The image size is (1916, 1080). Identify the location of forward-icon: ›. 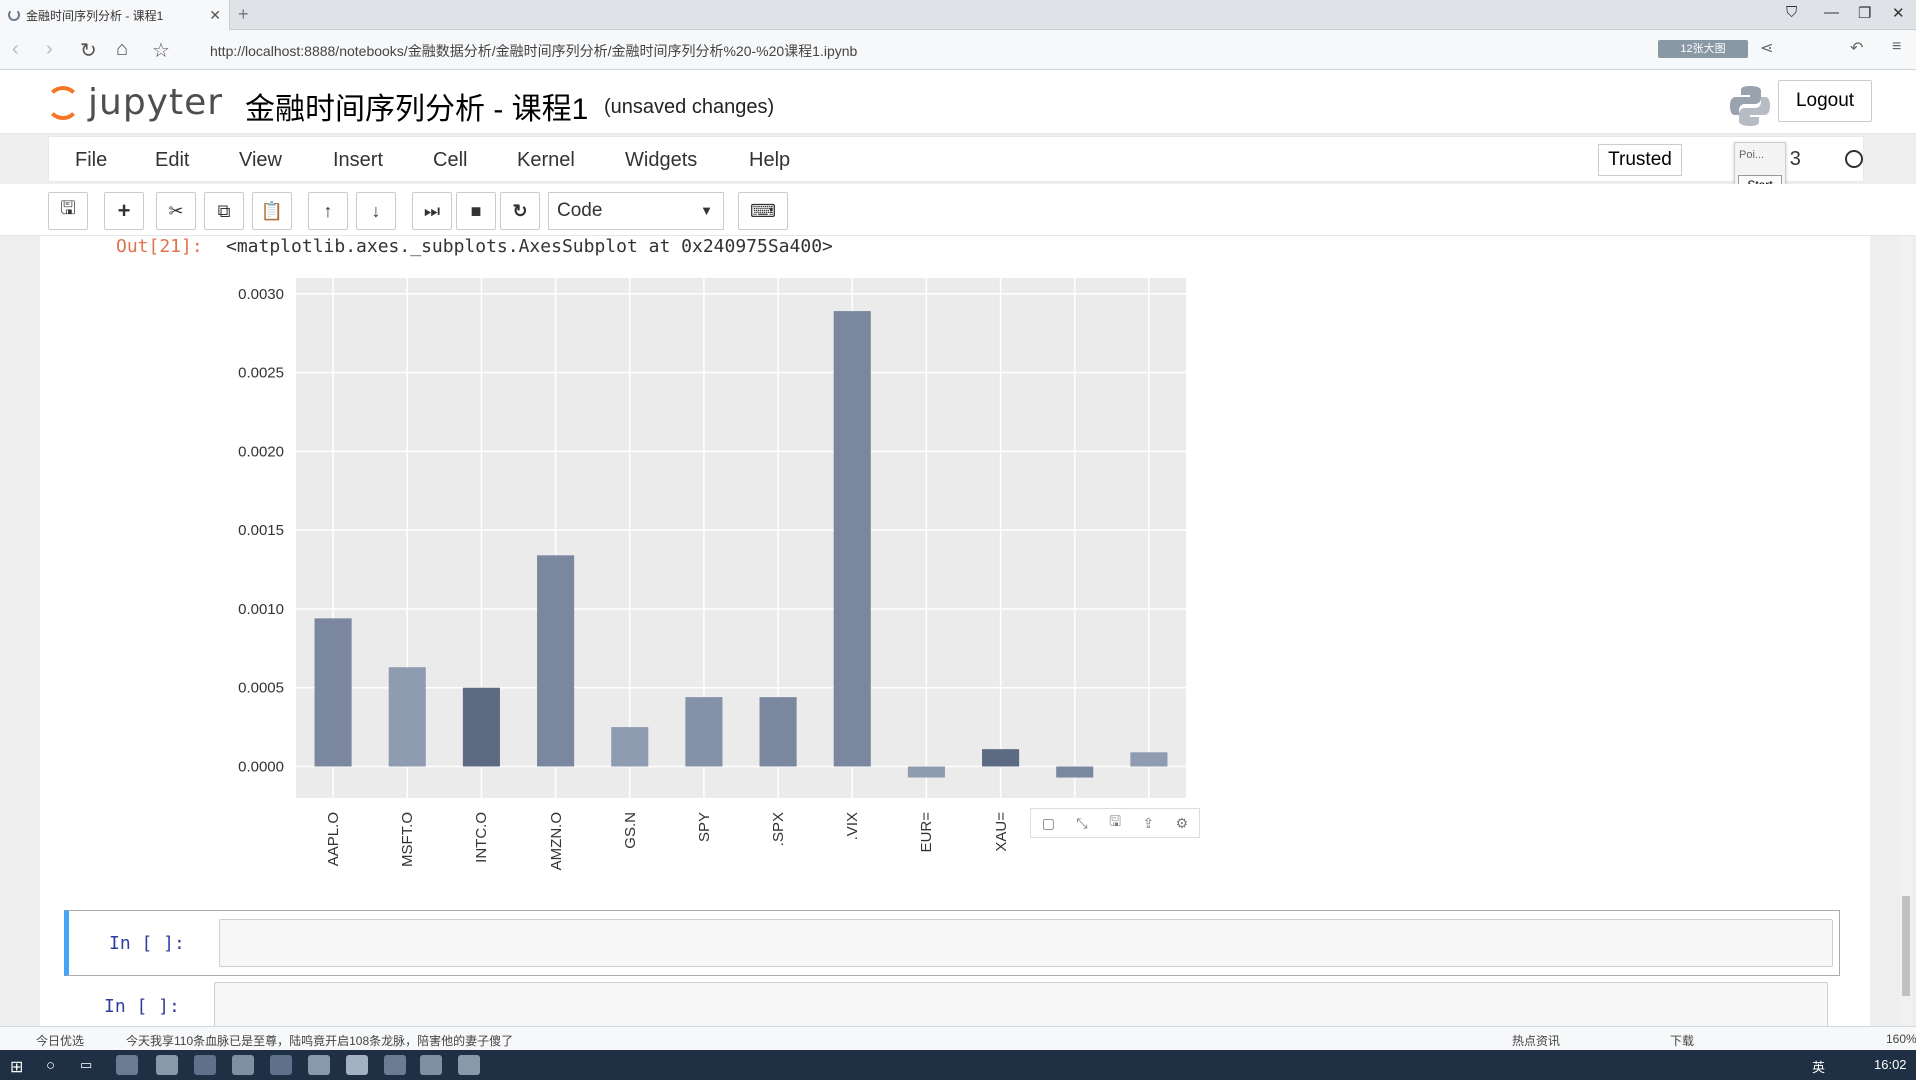
(49, 49).